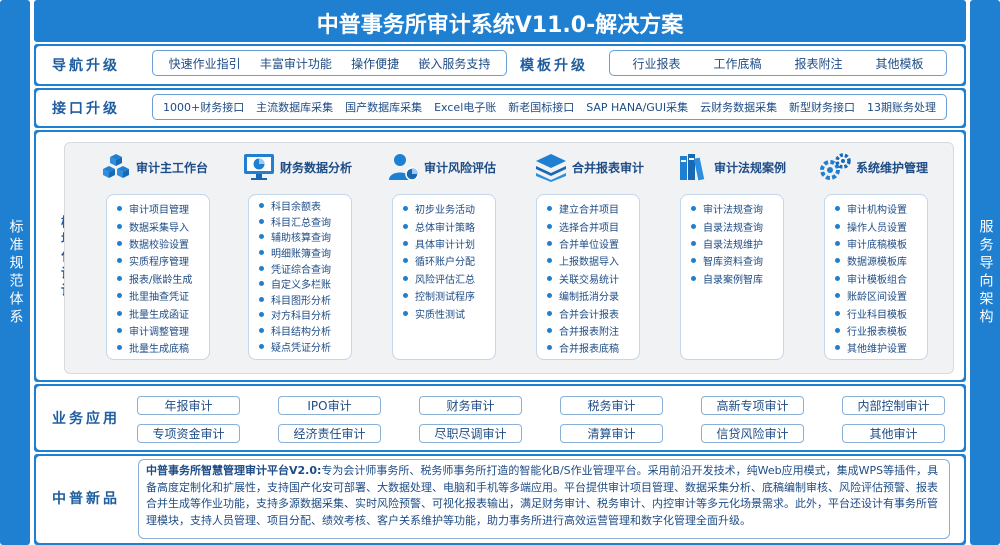 This screenshot has width=1000, height=545. Describe the element at coordinates (163, 260) in the screenshot. I see `list-item: 实质程序管理` at that location.